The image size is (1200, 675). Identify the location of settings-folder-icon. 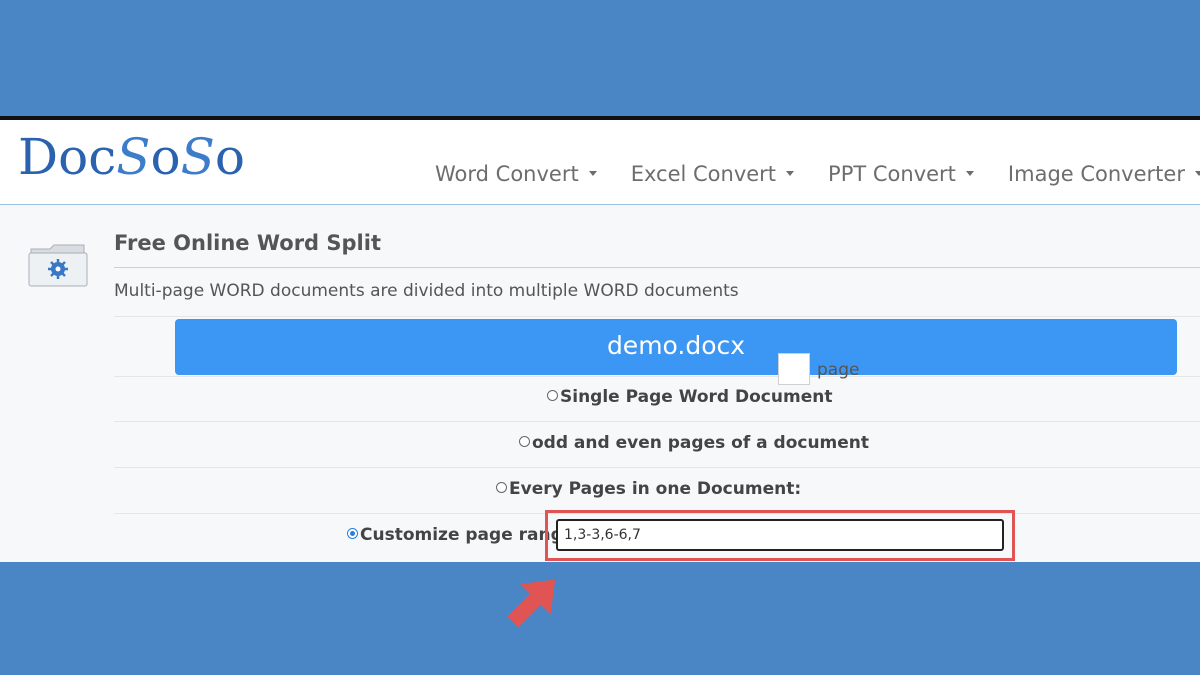
(58, 265).